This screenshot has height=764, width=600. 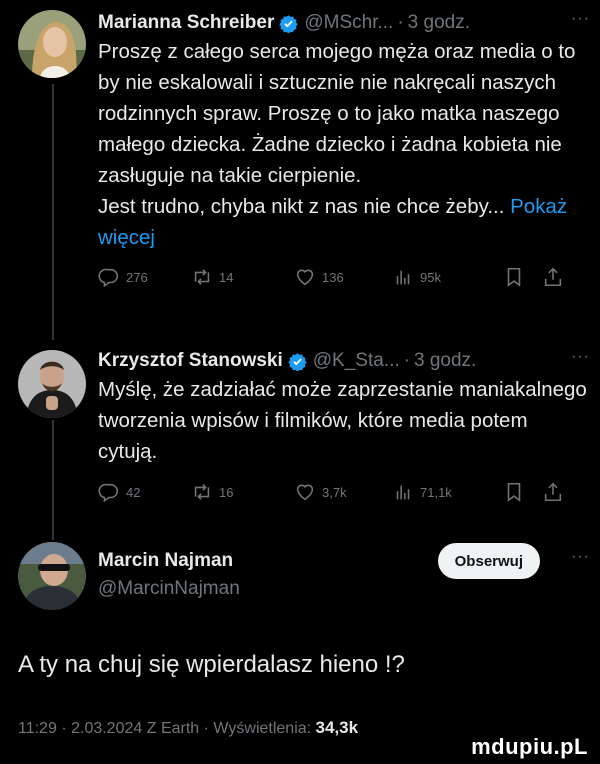 I want to click on follow-button: Obserwuj, so click(x=488, y=561).